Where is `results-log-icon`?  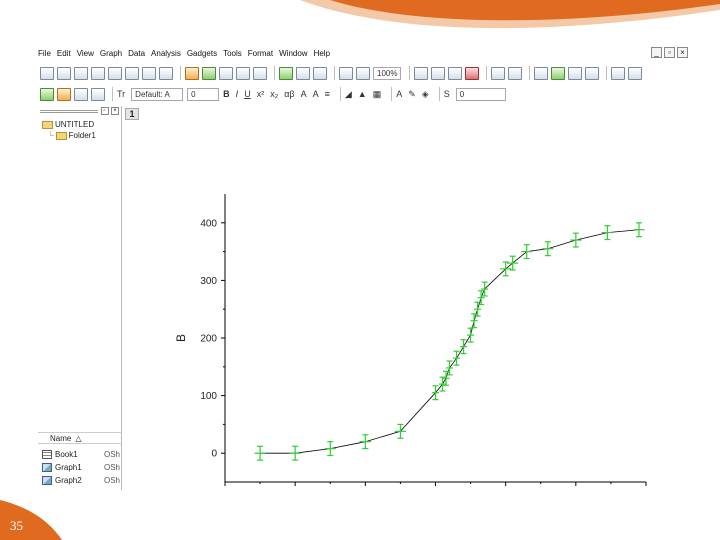 results-log-icon is located at coordinates (515, 73).